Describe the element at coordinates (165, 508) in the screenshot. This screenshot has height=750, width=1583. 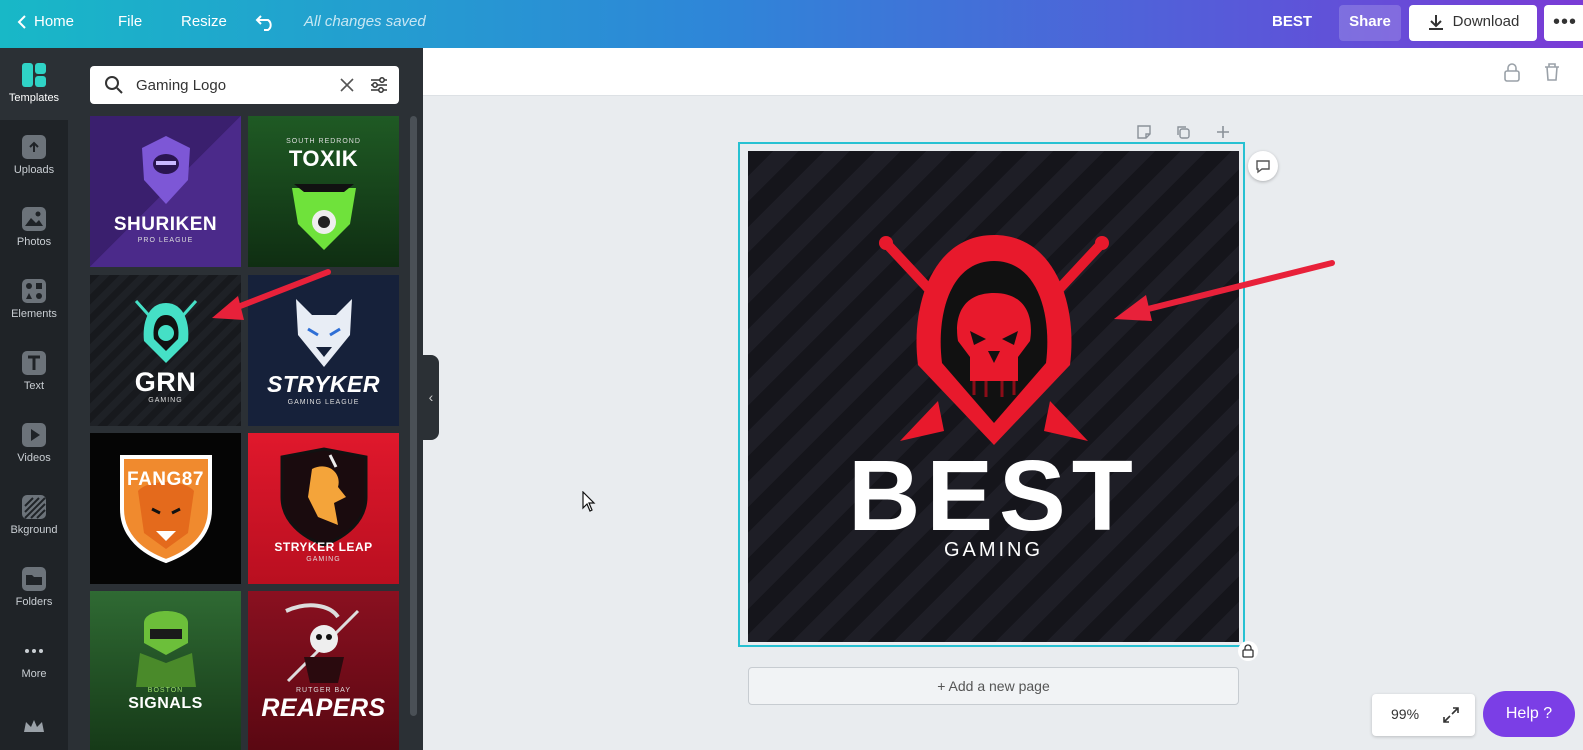
I see `template-thumbnail: FANG87` at that location.